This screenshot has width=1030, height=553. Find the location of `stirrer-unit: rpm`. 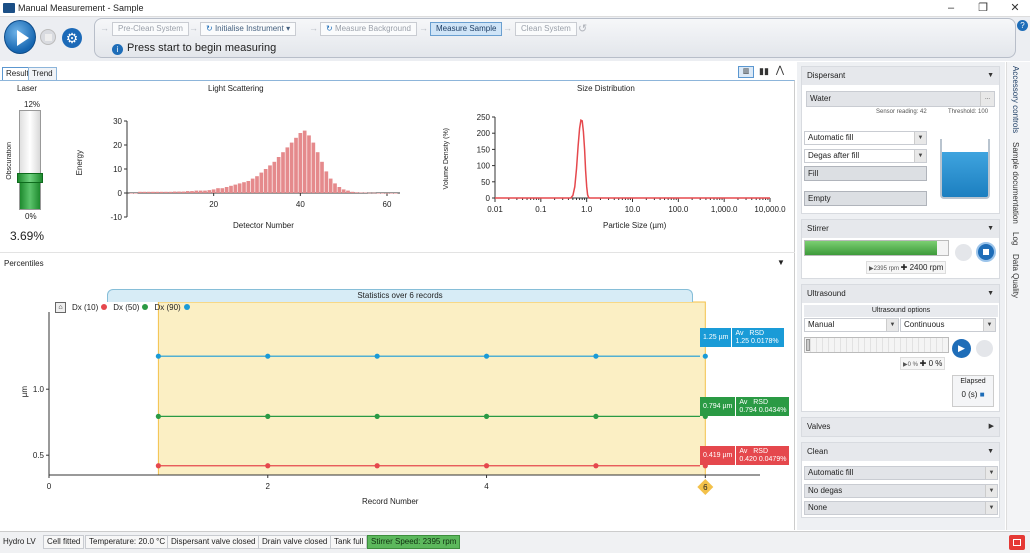

stirrer-unit: rpm is located at coordinates (936, 267).